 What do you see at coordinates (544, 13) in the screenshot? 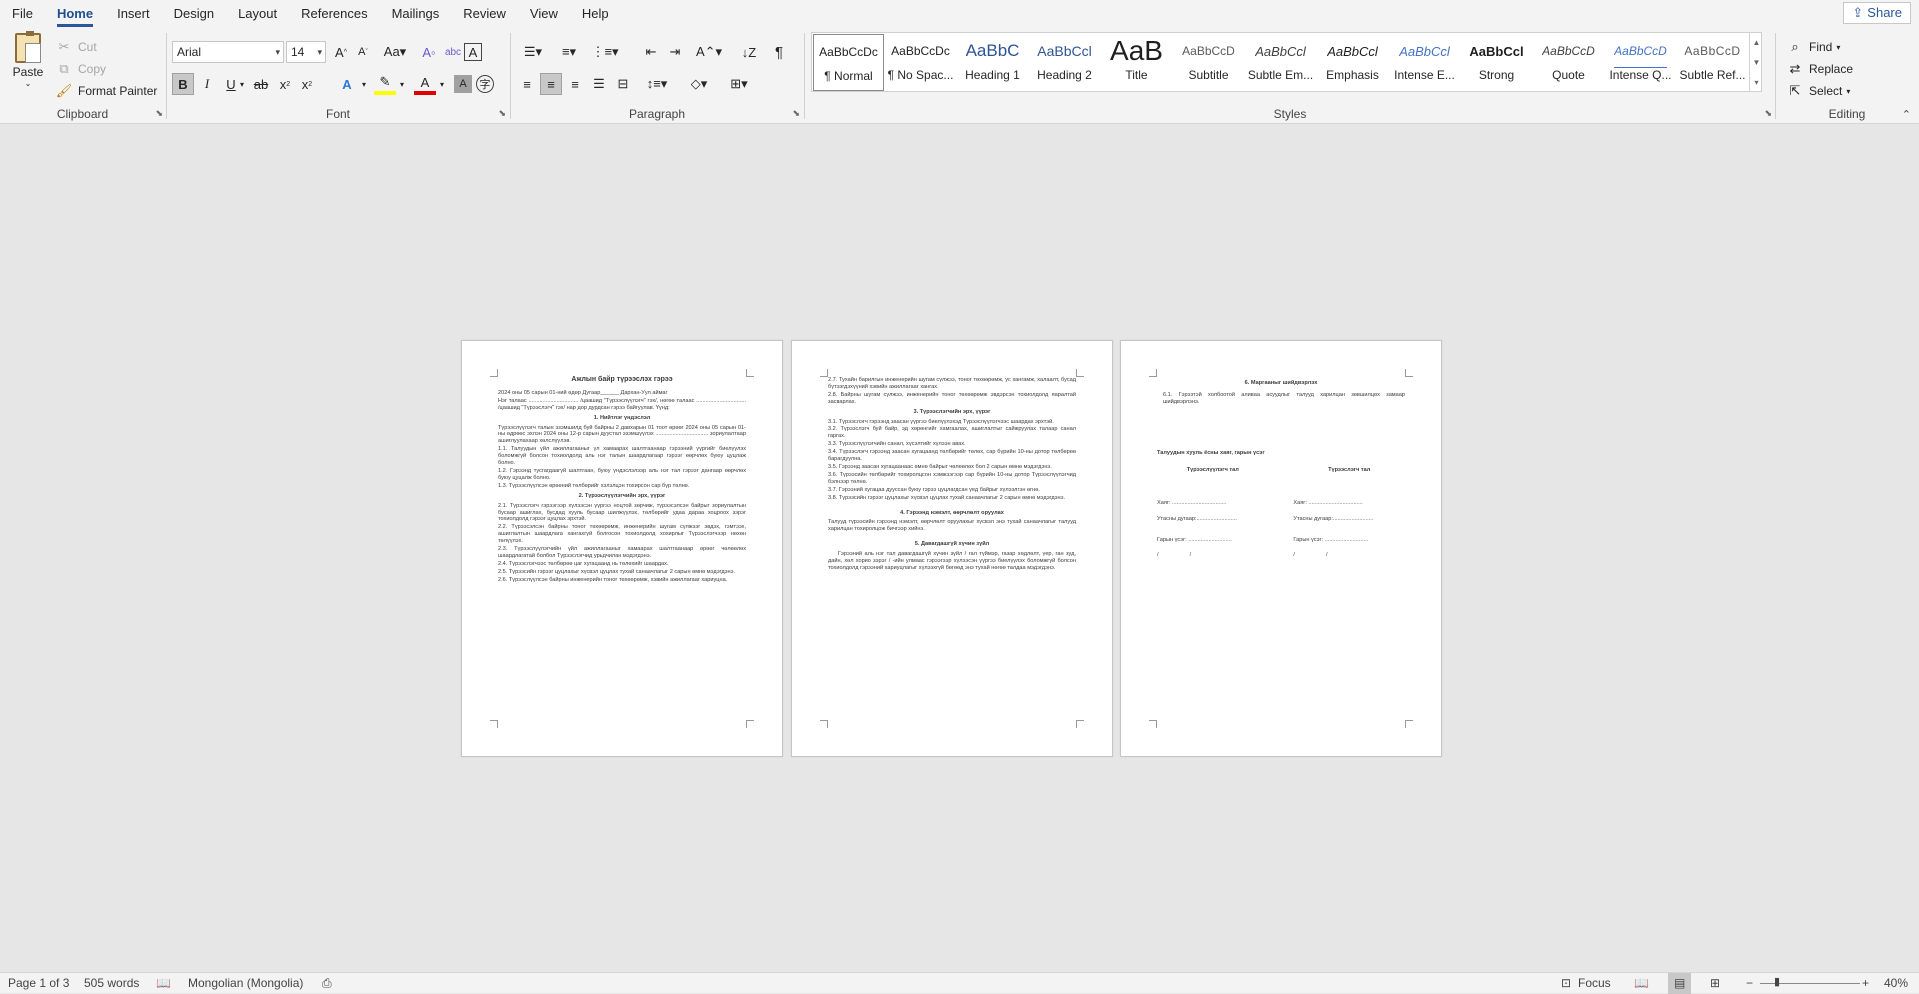
I see `tab-view: View` at bounding box center [544, 13].